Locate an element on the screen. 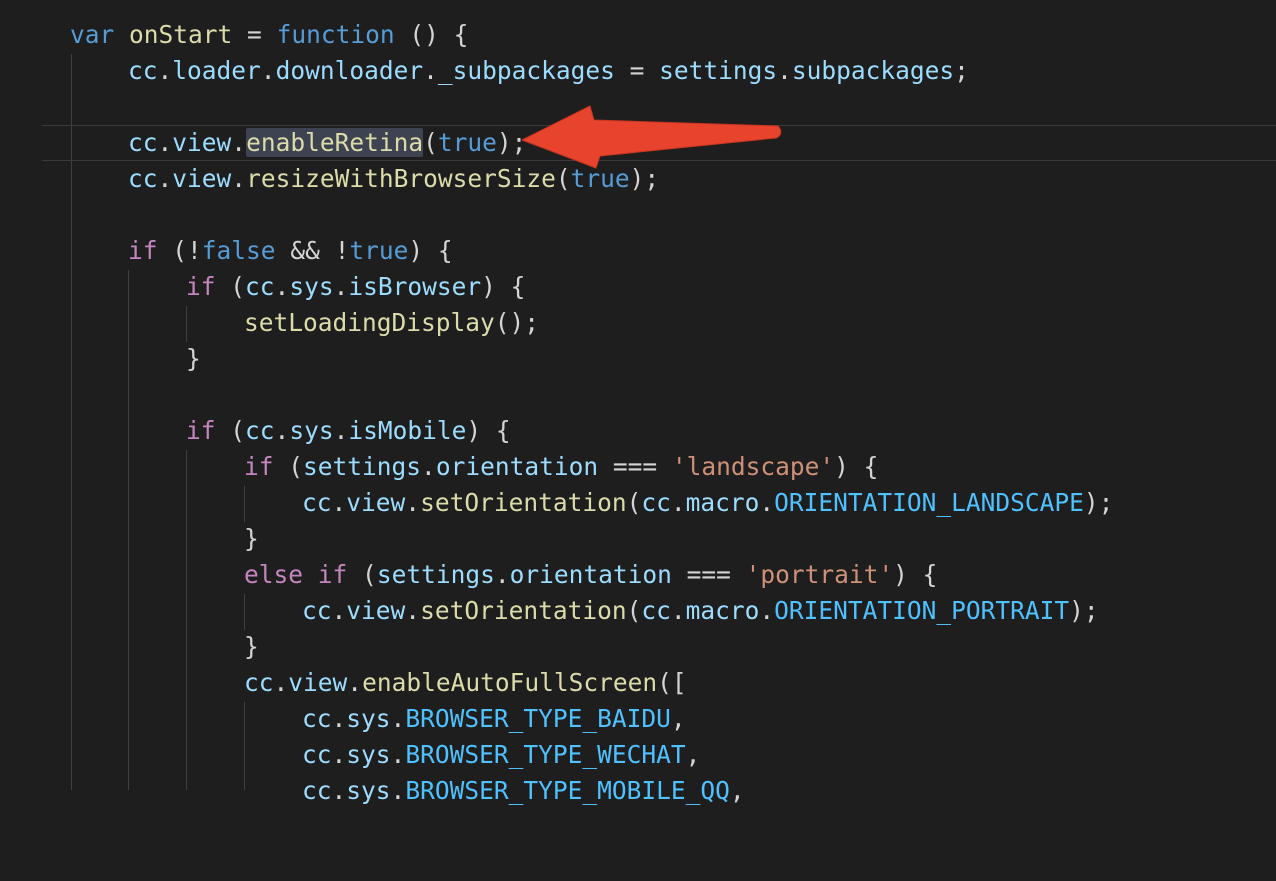  identifier: resizeWithBrowserSize is located at coordinates (401, 178).